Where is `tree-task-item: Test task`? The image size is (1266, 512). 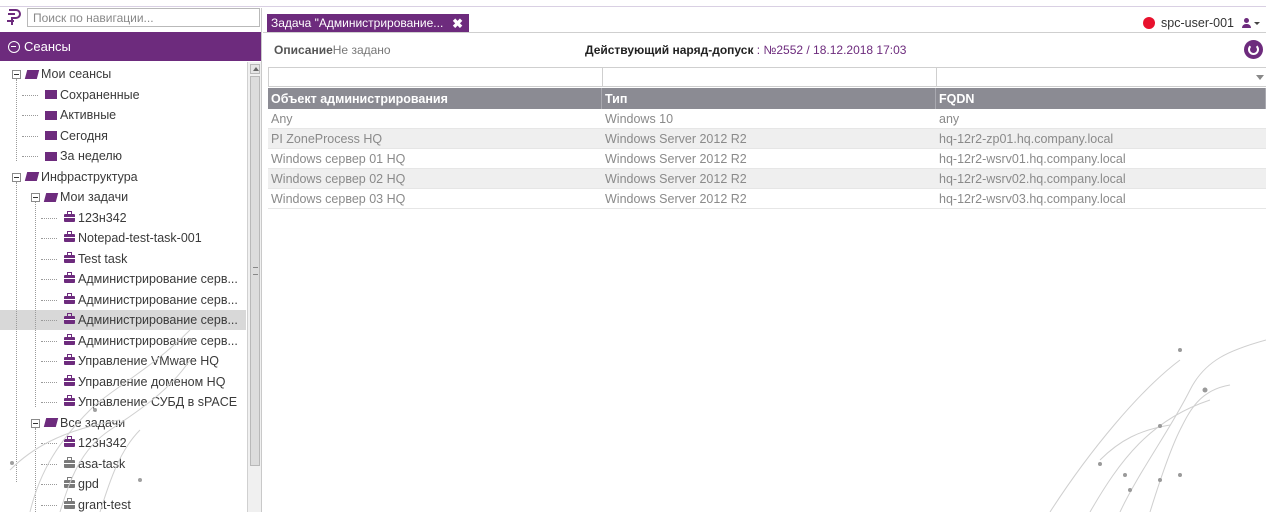 tree-task-item: Test task is located at coordinates (95, 259).